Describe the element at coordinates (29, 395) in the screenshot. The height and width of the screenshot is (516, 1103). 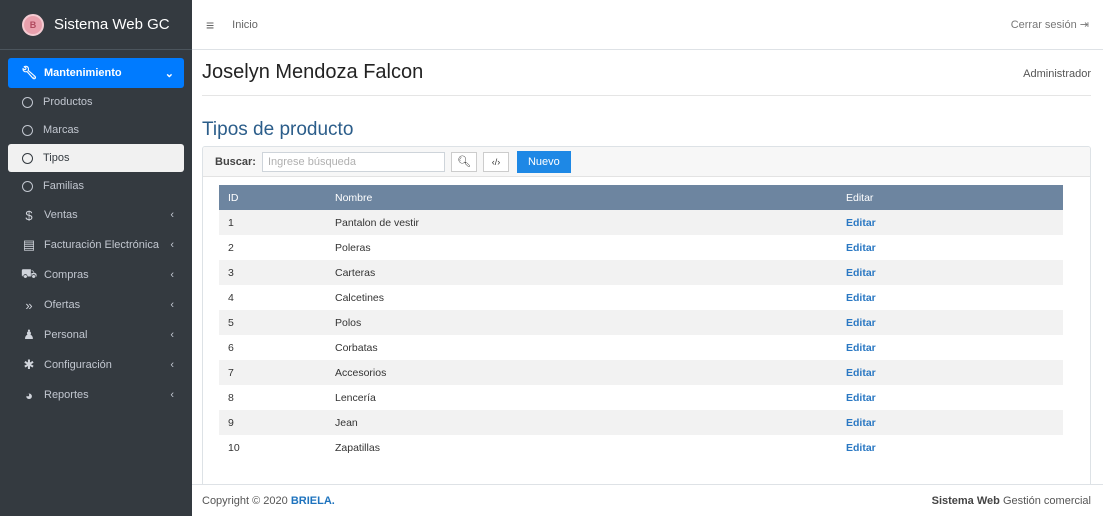
I see `pie-chart-icon: ◕` at that location.